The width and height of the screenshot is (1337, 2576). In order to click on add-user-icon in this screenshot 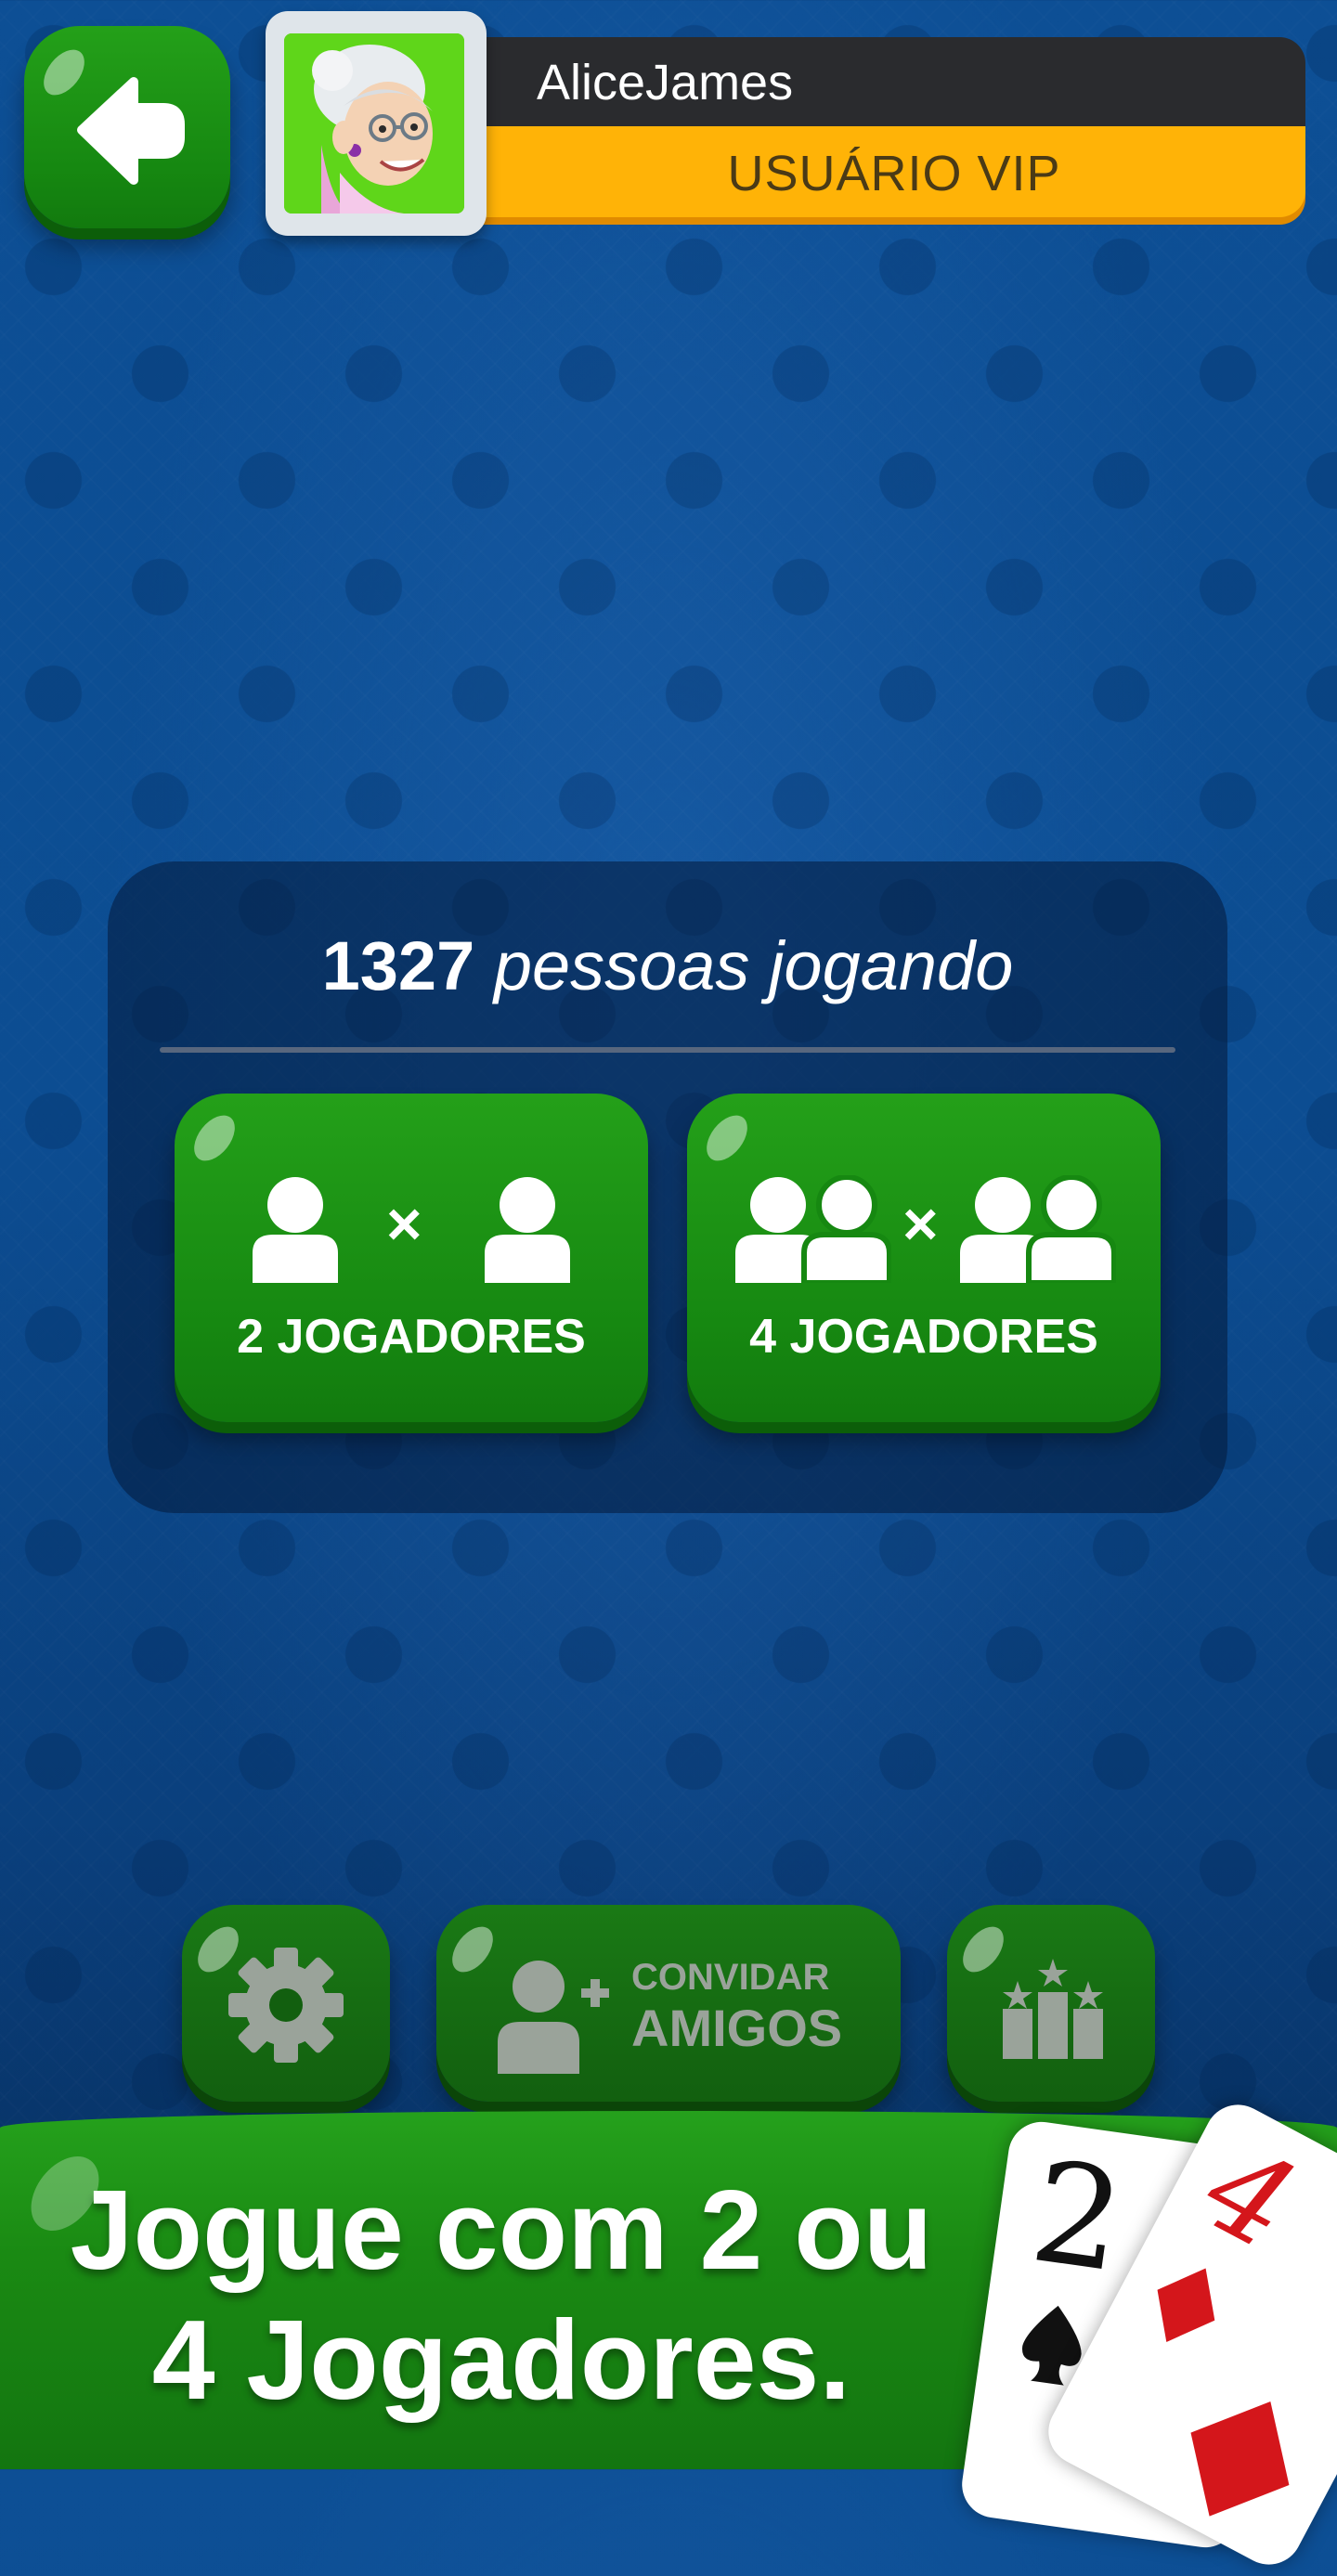, I will do `click(553, 2017)`.